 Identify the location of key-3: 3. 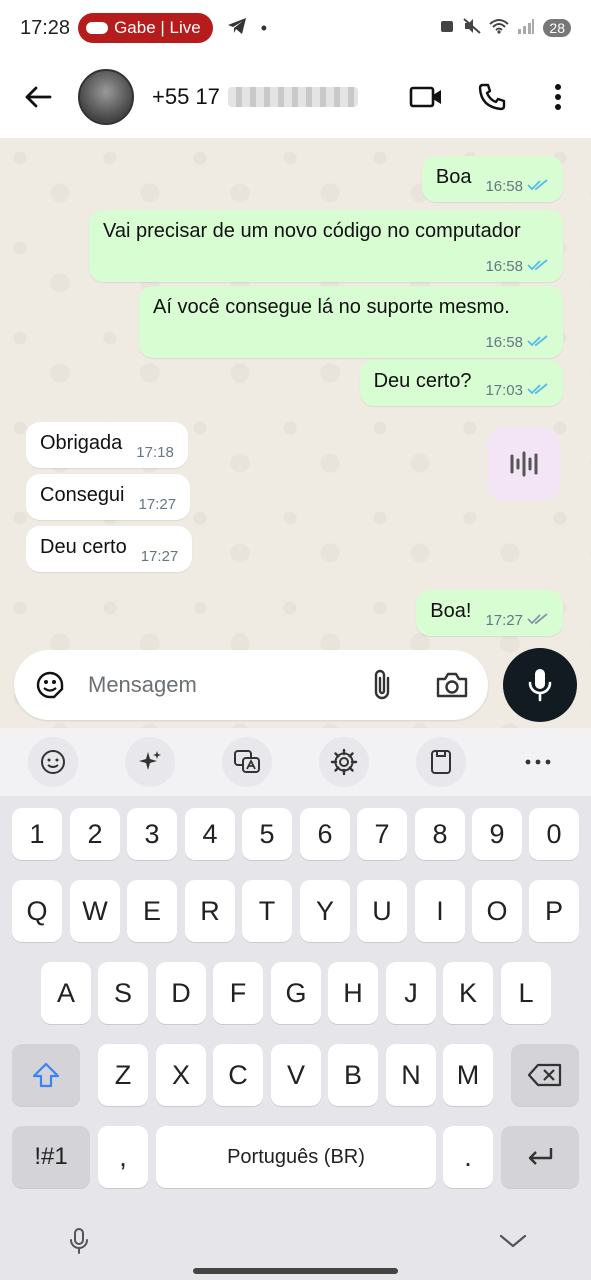
(152, 834).